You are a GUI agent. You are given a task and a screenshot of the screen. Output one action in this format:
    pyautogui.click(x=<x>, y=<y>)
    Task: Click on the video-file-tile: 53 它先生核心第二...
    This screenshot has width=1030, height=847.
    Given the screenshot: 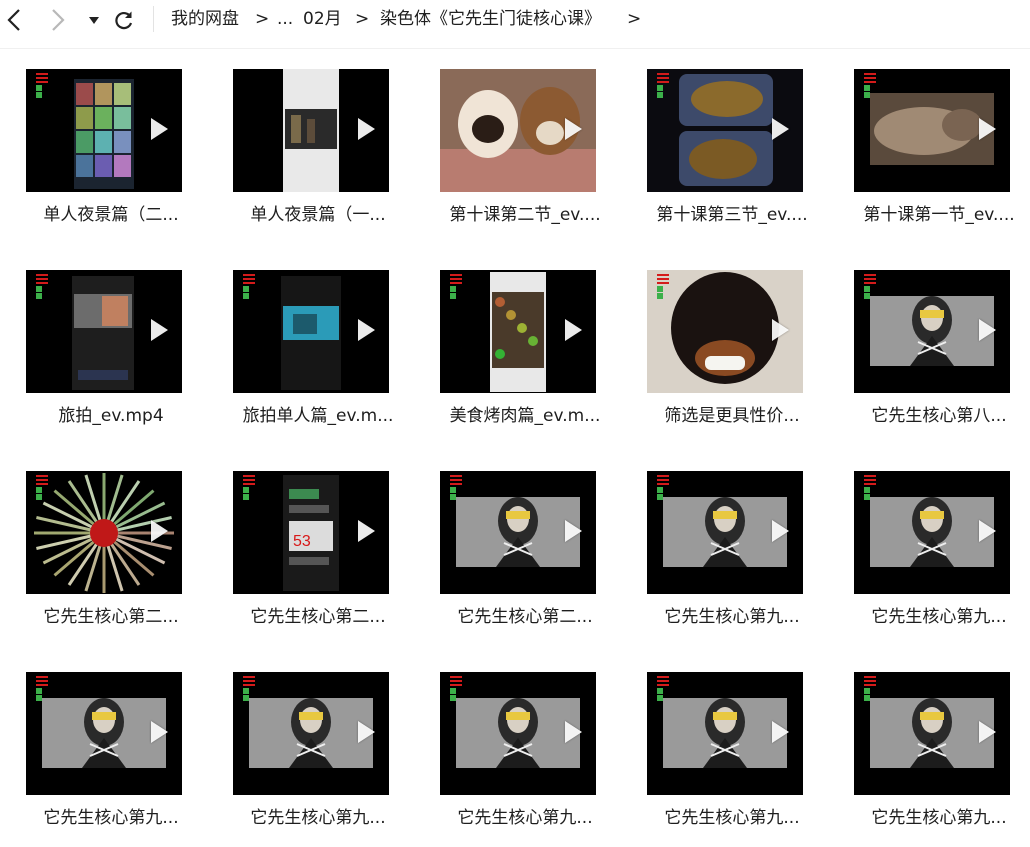 What is the action you would take?
    pyautogui.click(x=318, y=558)
    